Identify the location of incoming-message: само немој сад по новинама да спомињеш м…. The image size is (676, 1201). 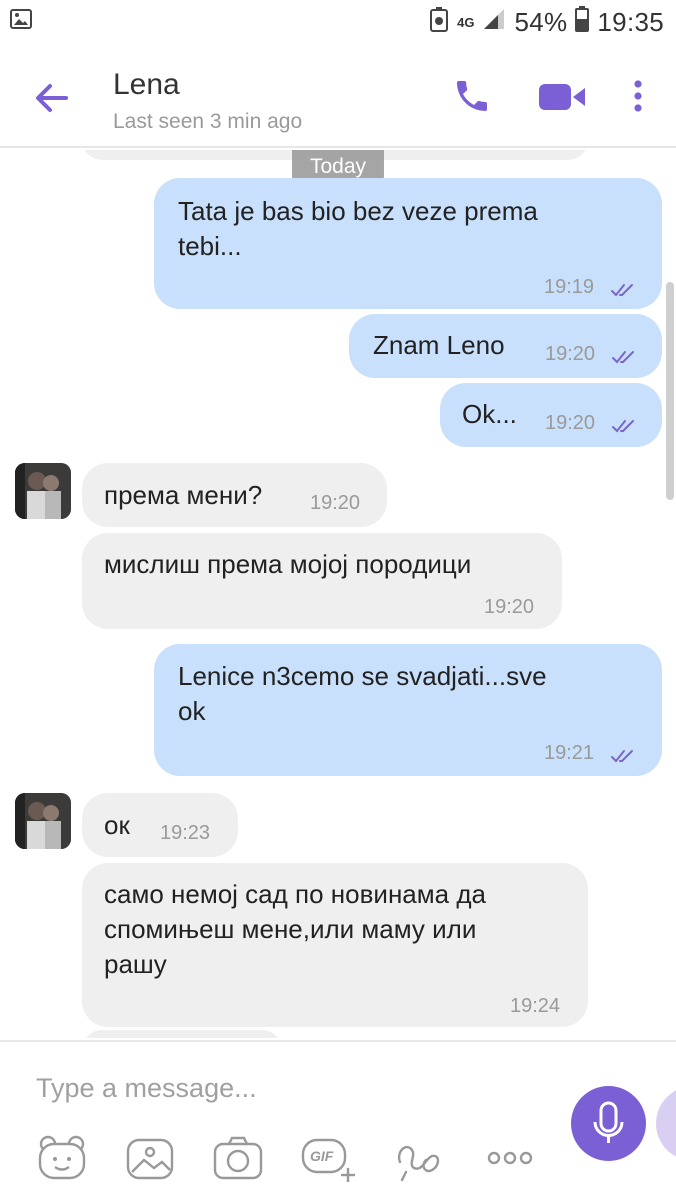
(335, 945).